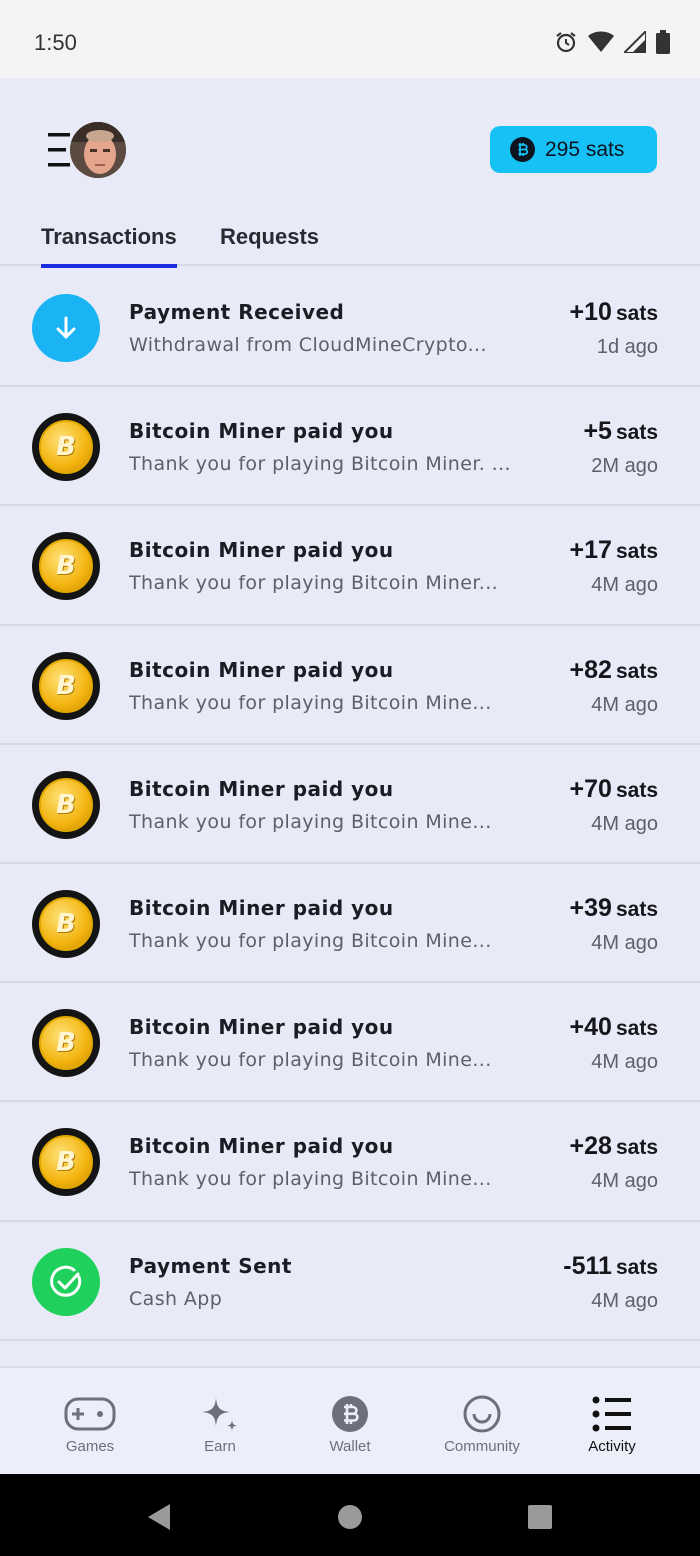 This screenshot has height=1556, width=700. I want to click on amount-value: -511, so click(587, 1265).